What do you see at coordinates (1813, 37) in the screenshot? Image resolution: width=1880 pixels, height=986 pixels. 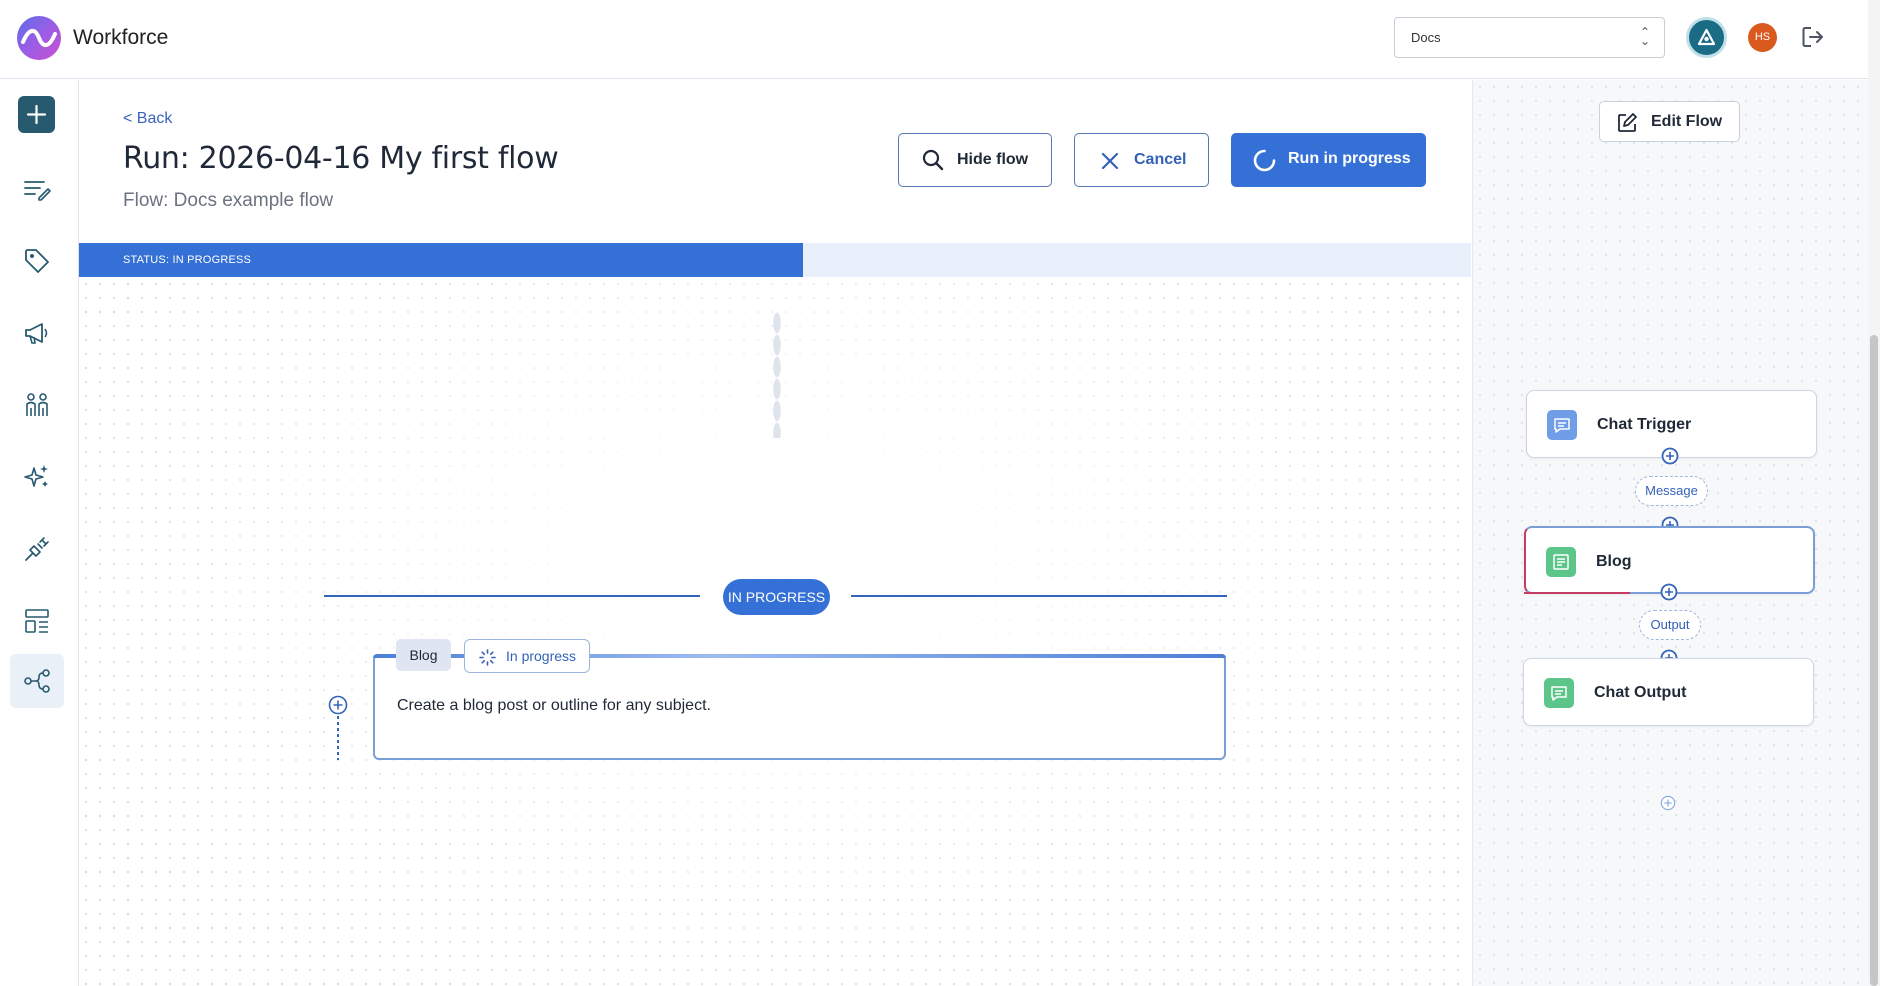 I see `logout-icon` at bounding box center [1813, 37].